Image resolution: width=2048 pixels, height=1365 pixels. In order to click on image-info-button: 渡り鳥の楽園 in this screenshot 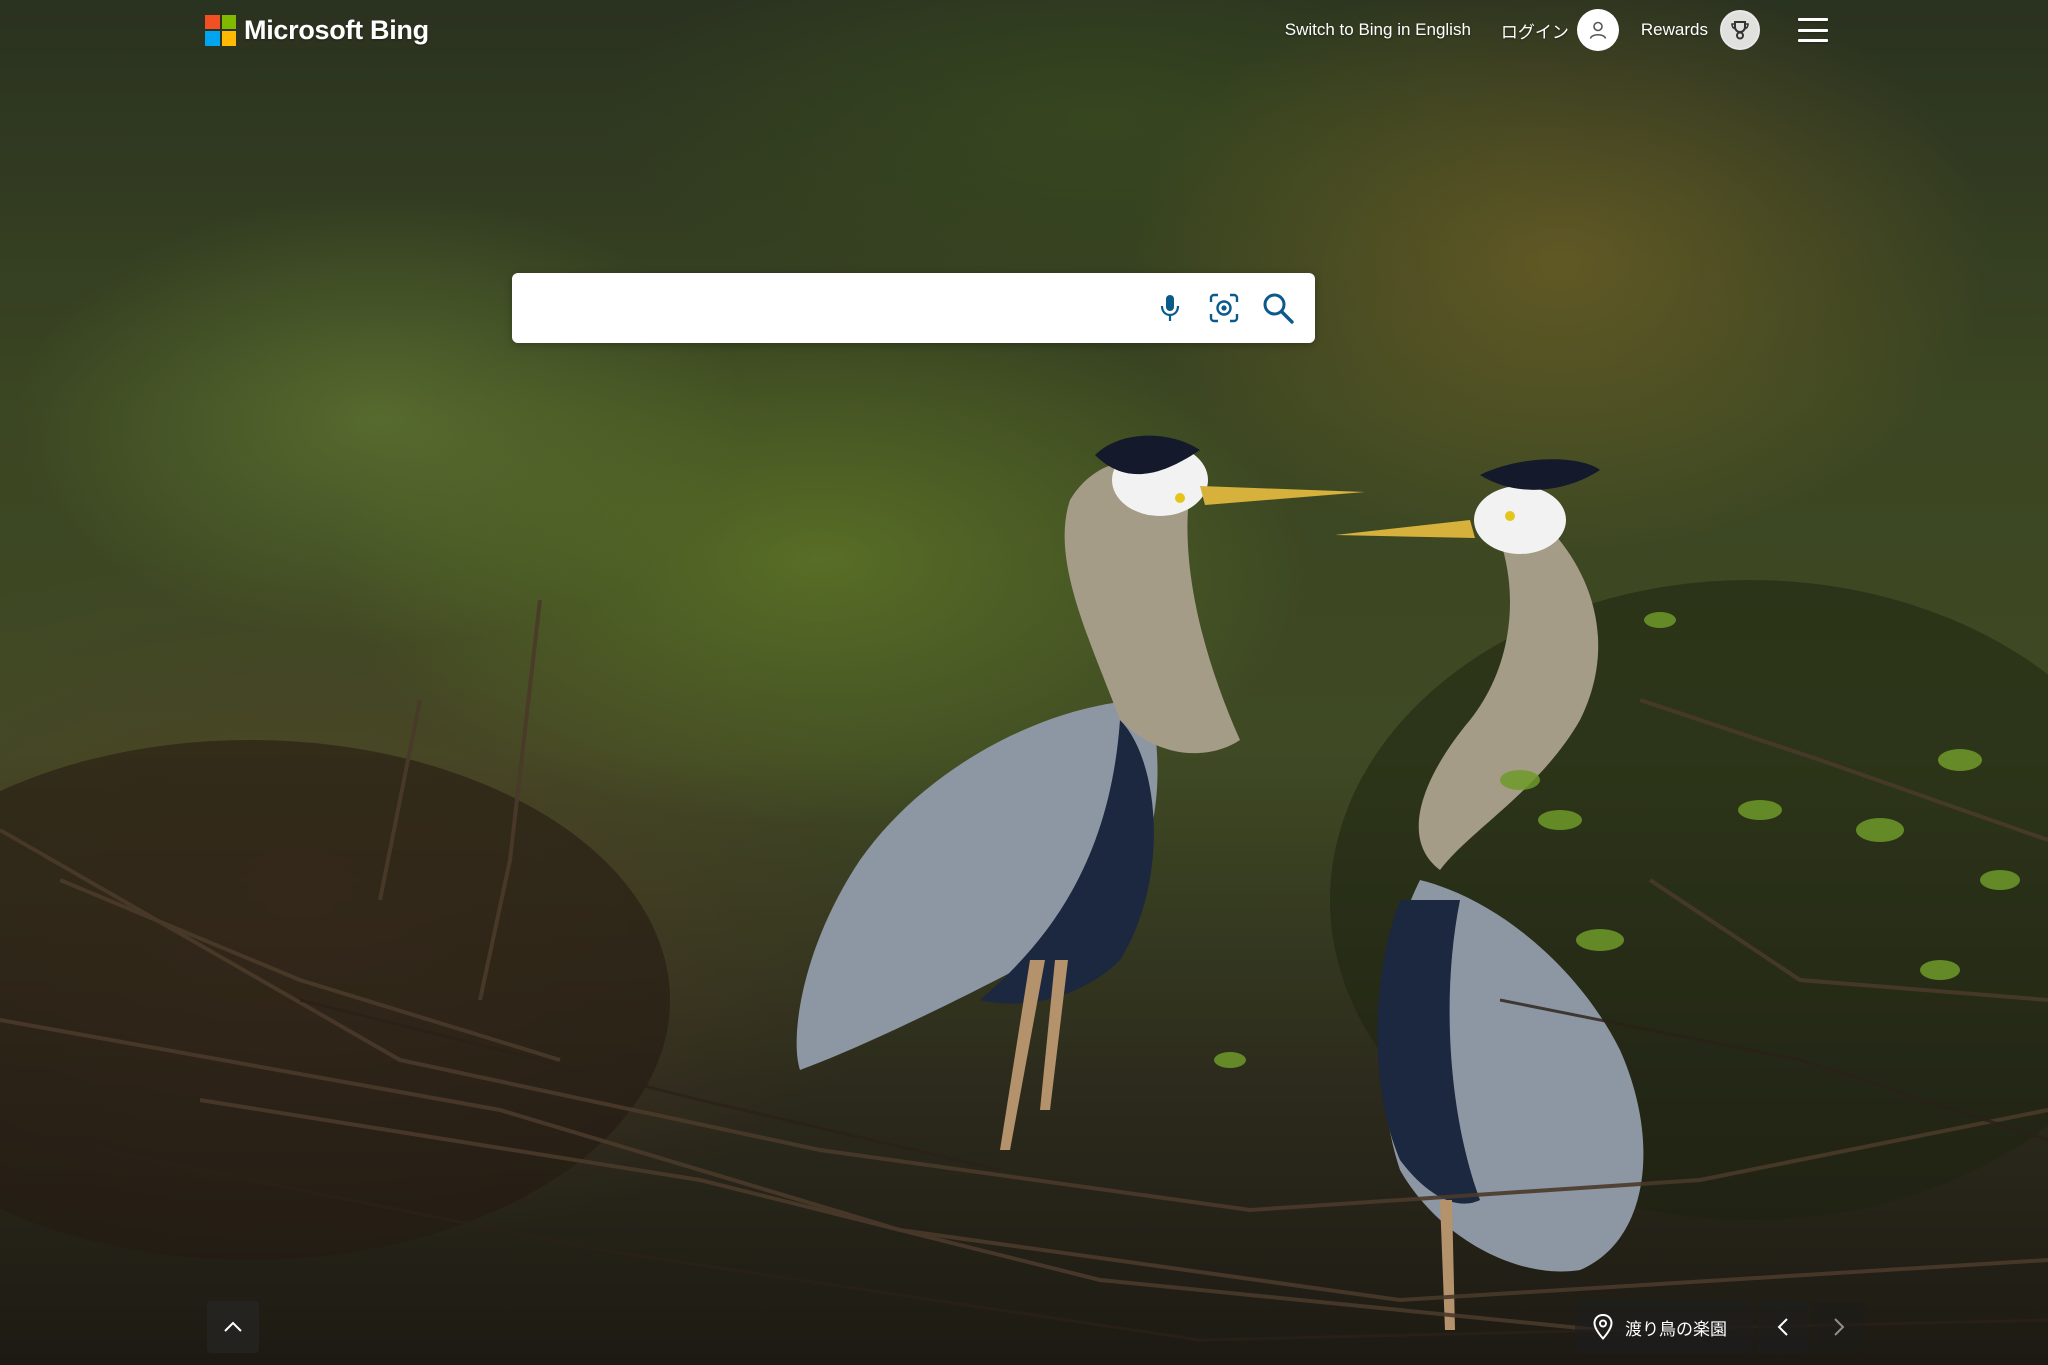, I will do `click(1664, 1327)`.